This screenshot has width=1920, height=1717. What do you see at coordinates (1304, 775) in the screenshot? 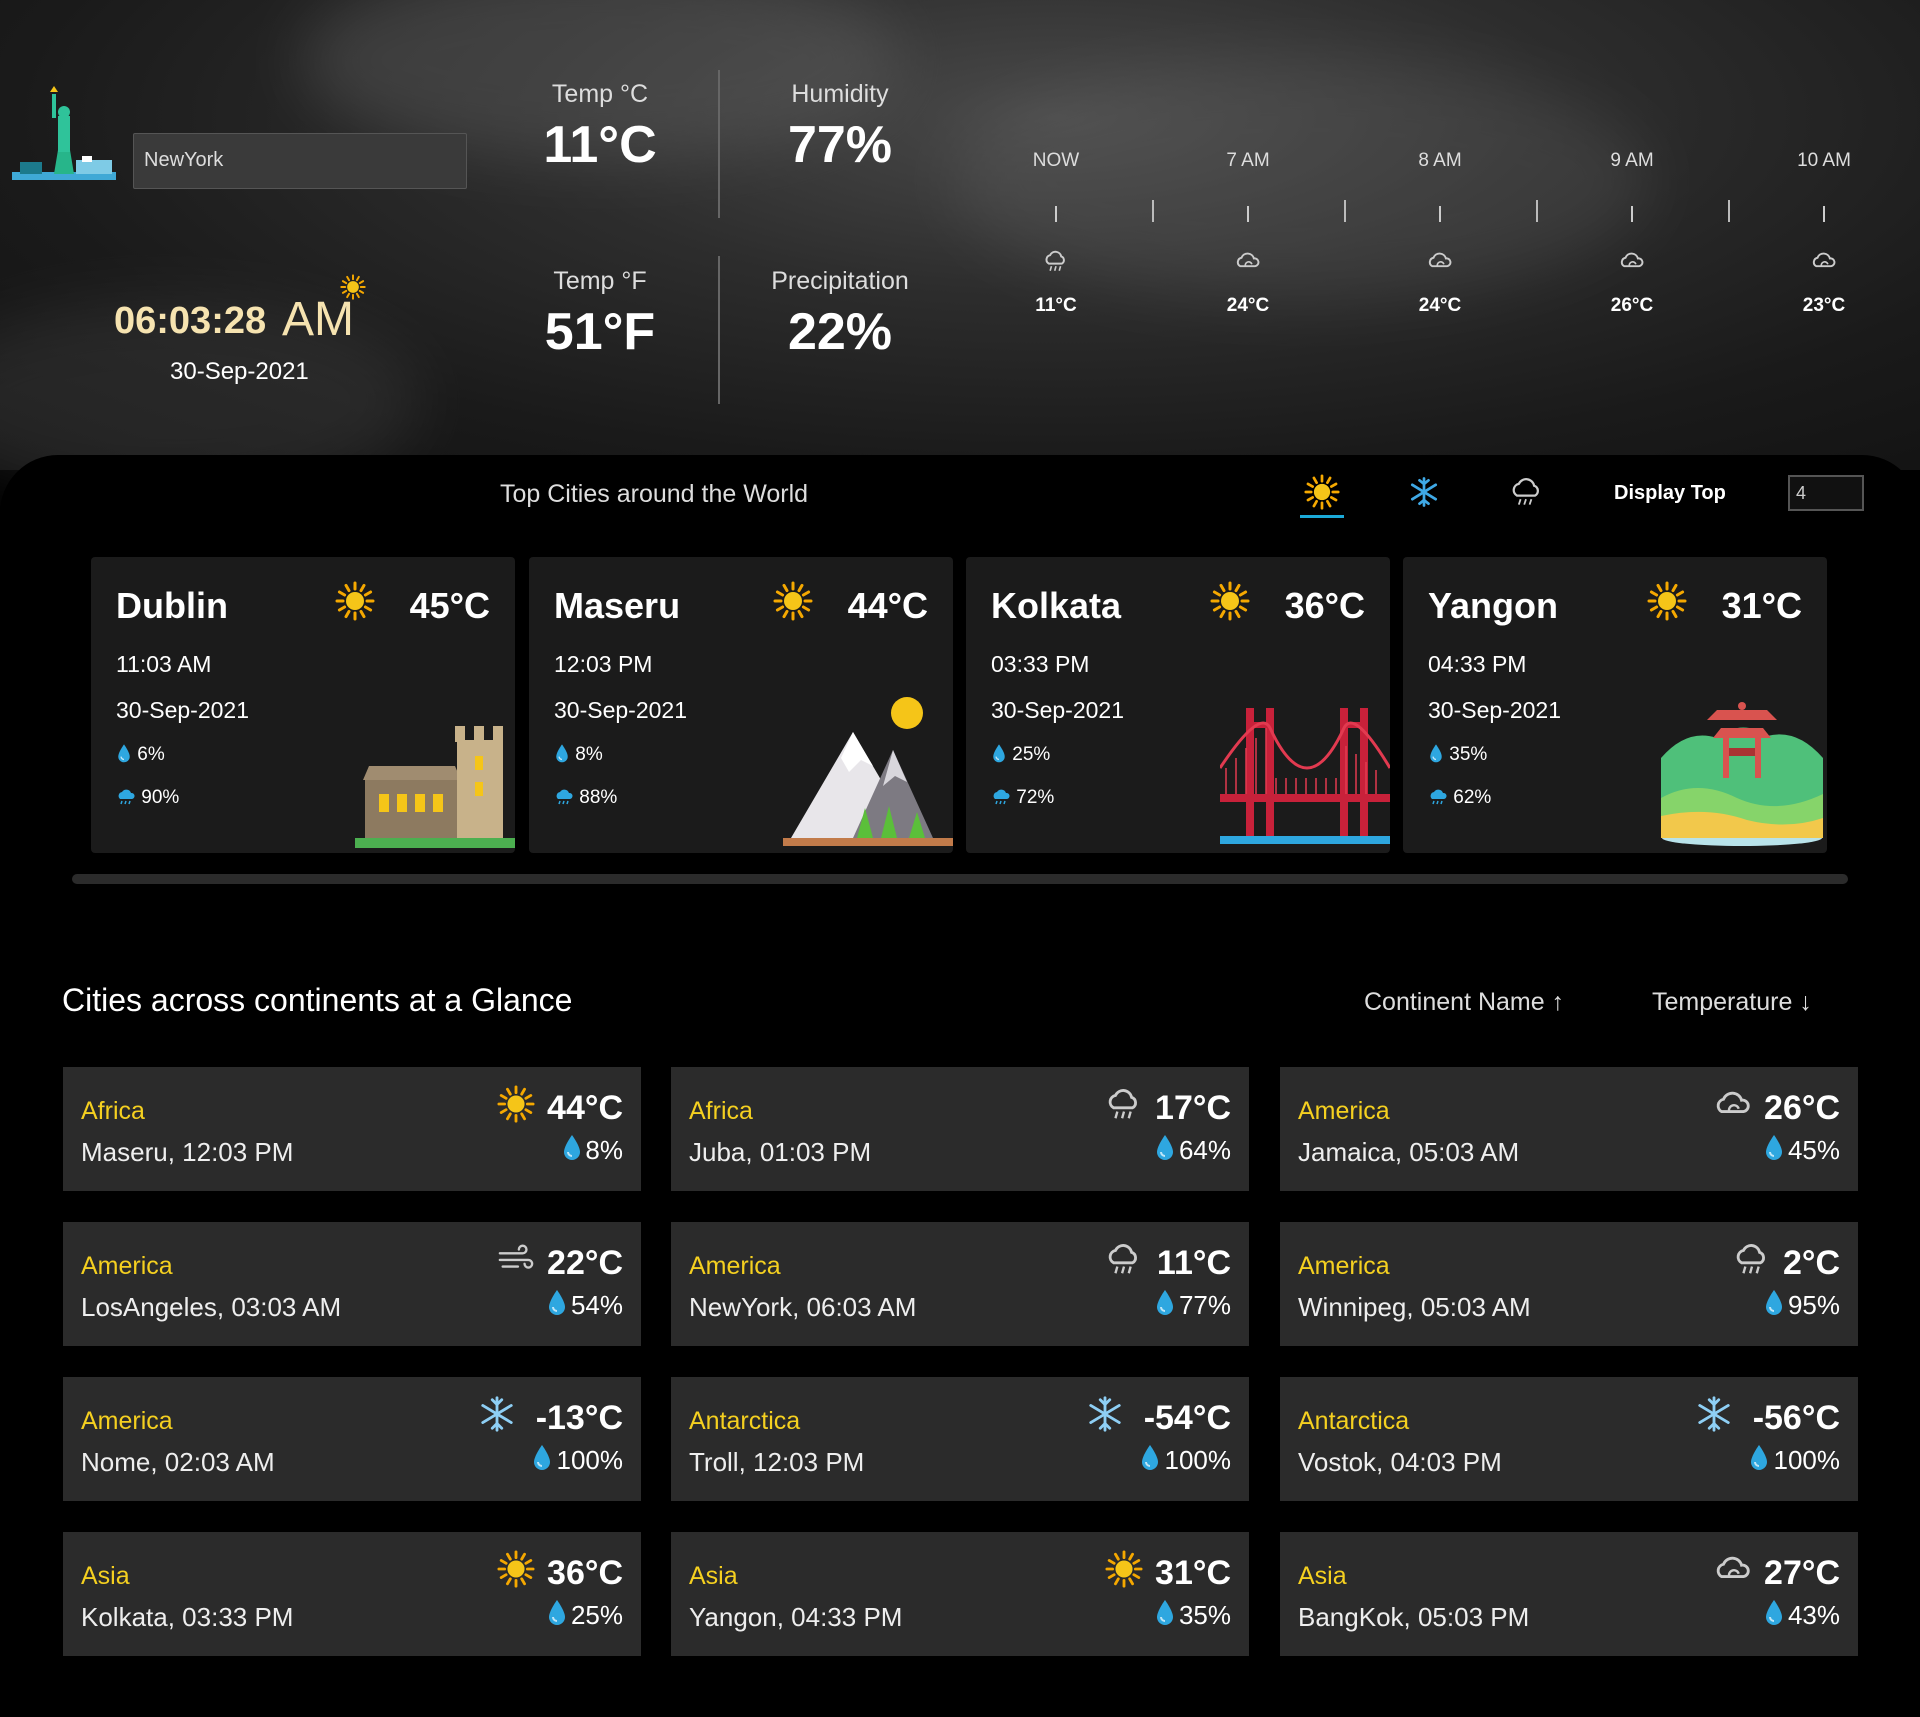
I see `bridge-illustration` at bounding box center [1304, 775].